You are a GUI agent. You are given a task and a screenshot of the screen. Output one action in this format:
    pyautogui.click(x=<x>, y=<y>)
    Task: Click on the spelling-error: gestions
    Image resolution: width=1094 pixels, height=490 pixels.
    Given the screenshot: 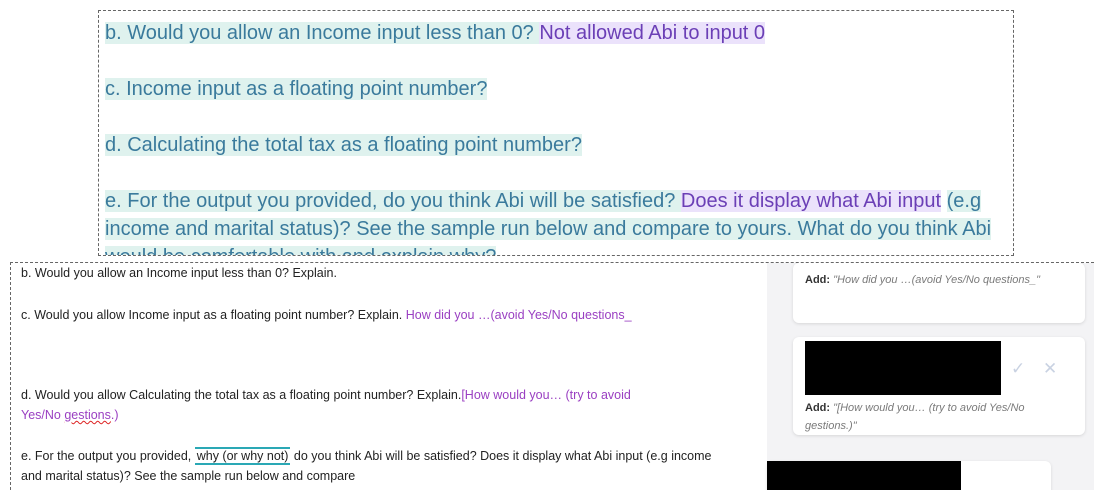 What is the action you would take?
    pyautogui.click(x=87, y=415)
    